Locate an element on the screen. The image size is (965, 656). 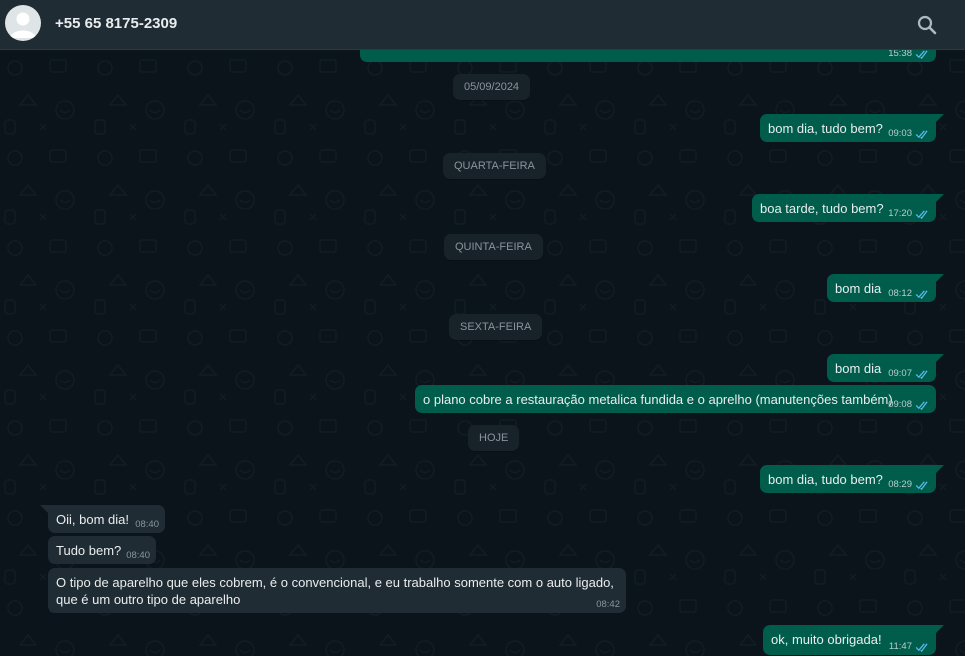
date-divider: HOJE is located at coordinates (494, 438).